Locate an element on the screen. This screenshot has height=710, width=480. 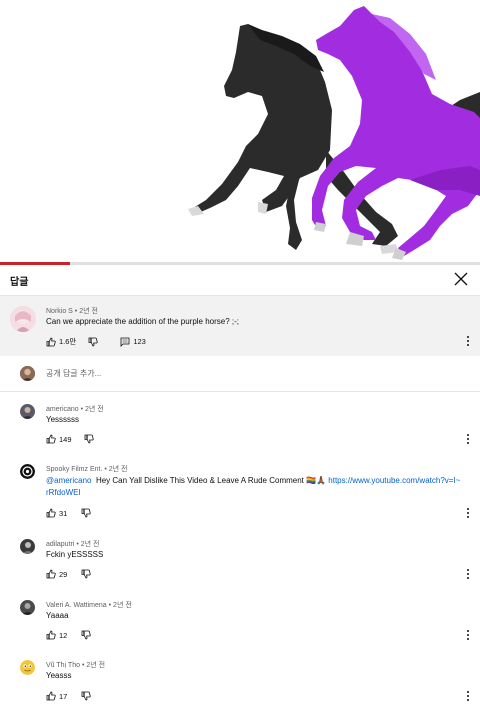
comment-meta: Spooky Filmz Ent. • 2년 전 is located at coordinates (87, 469).